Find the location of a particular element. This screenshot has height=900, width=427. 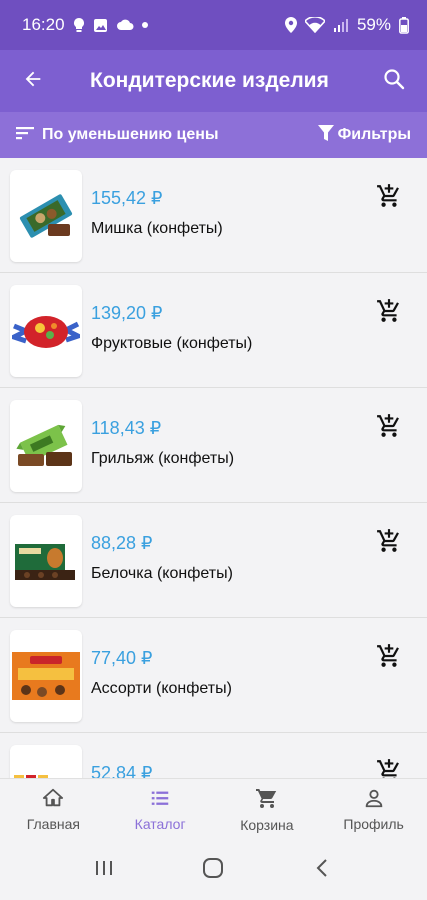

bottom-navigation: Главная Каталог Корзина Профиль is located at coordinates (213, 809).